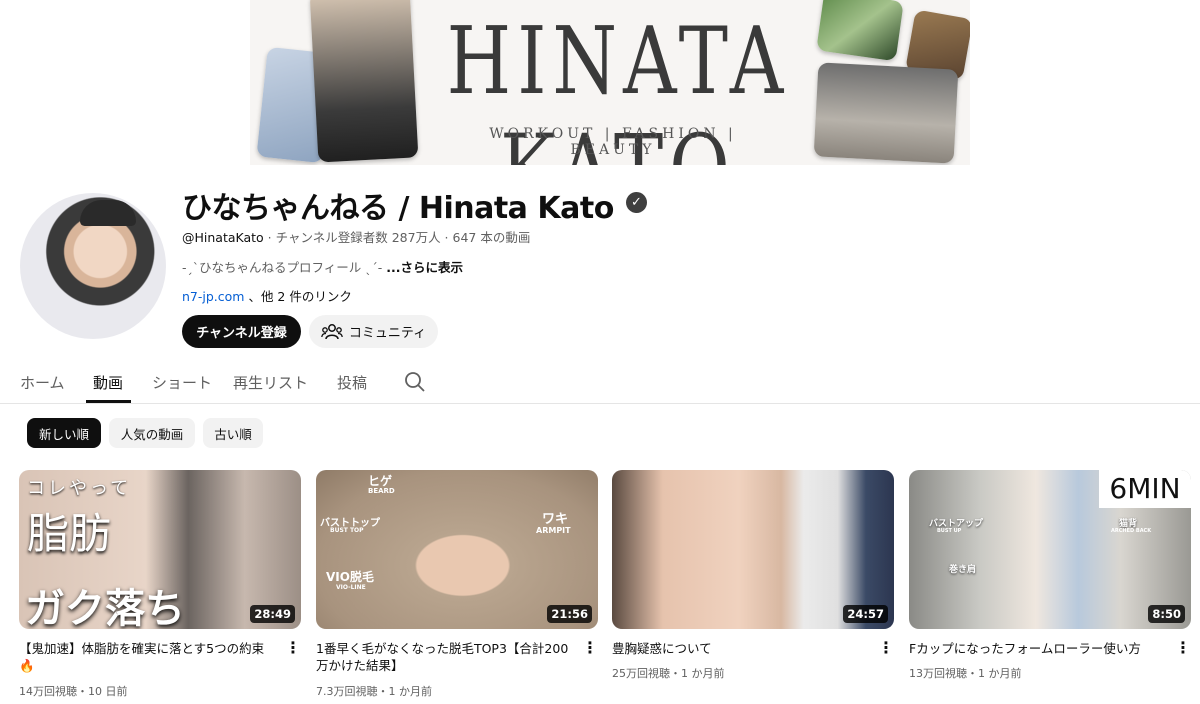 The height and width of the screenshot is (704, 1200). What do you see at coordinates (79, 488) in the screenshot?
I see `thumbnail-caption: コレやって` at bounding box center [79, 488].